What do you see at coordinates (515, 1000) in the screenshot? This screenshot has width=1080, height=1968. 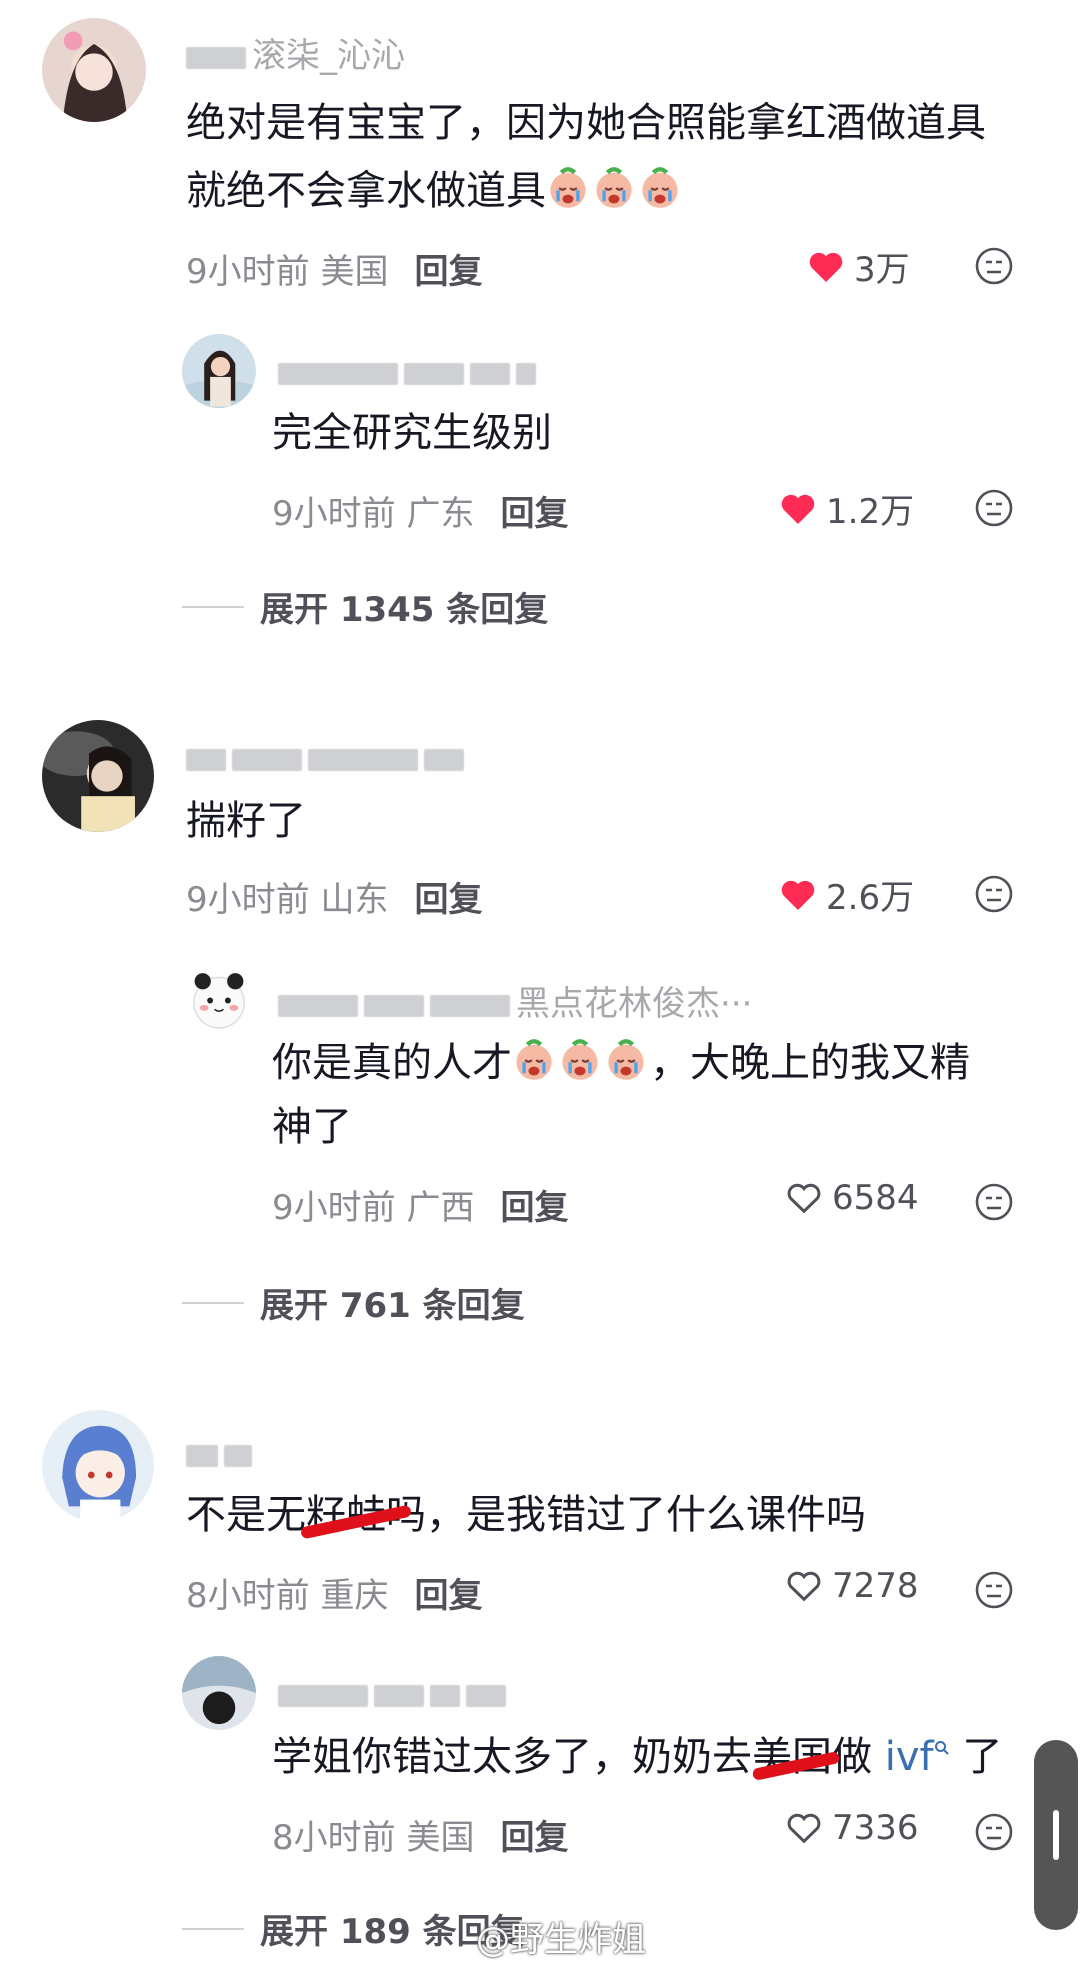 I see `username: 黑点花林俊杰···` at bounding box center [515, 1000].